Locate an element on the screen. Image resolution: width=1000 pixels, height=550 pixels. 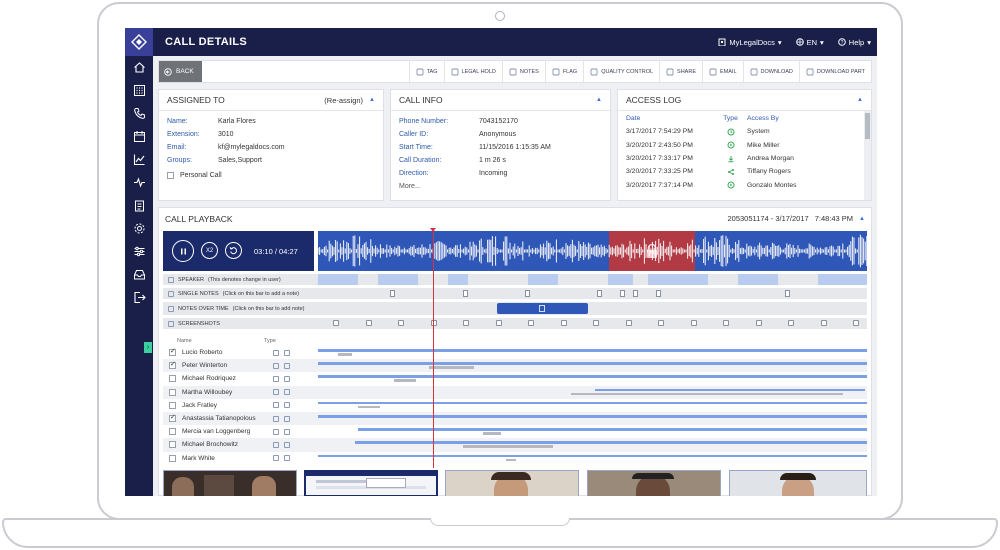
scroll-thumb is located at coordinates (867, 126).